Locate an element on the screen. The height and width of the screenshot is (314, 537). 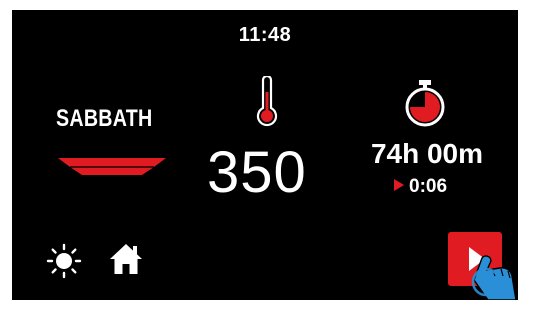
clock-time: 11:48 is located at coordinates (265, 35).